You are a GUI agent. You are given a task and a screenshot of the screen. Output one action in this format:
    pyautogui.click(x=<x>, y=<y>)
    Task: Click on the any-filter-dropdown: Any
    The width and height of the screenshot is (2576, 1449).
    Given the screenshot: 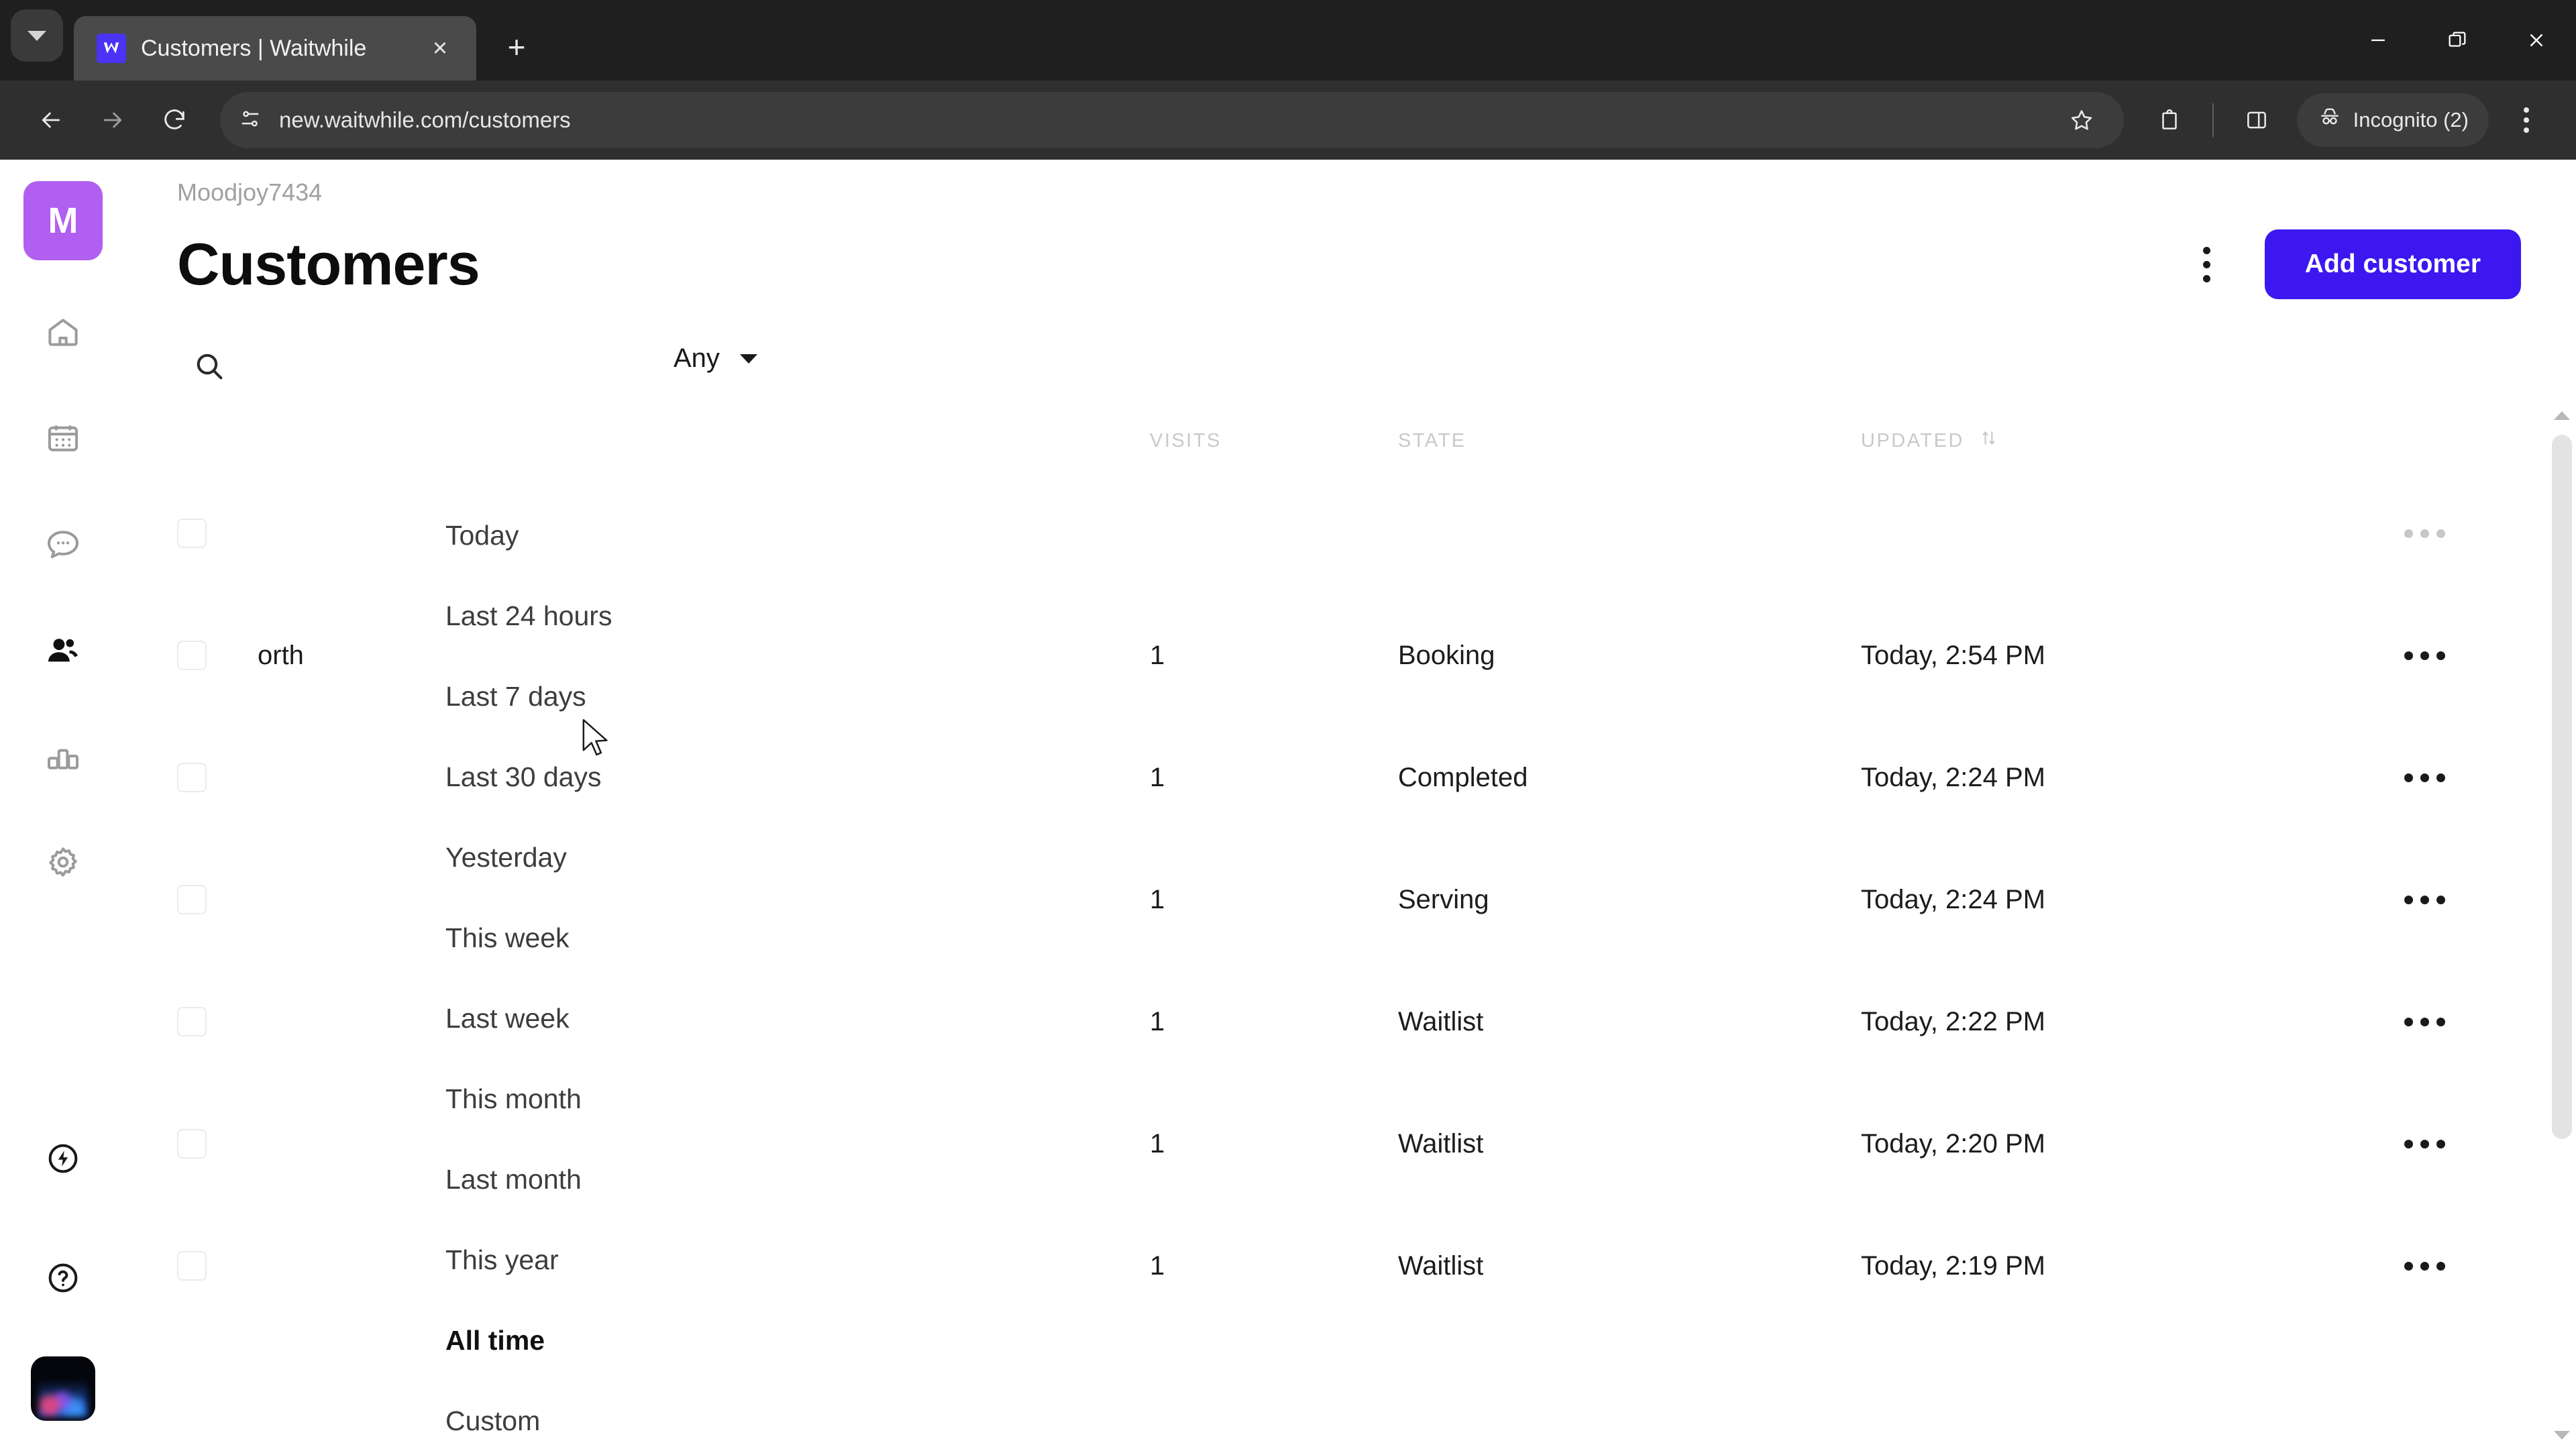 What is the action you would take?
    pyautogui.click(x=715, y=358)
    